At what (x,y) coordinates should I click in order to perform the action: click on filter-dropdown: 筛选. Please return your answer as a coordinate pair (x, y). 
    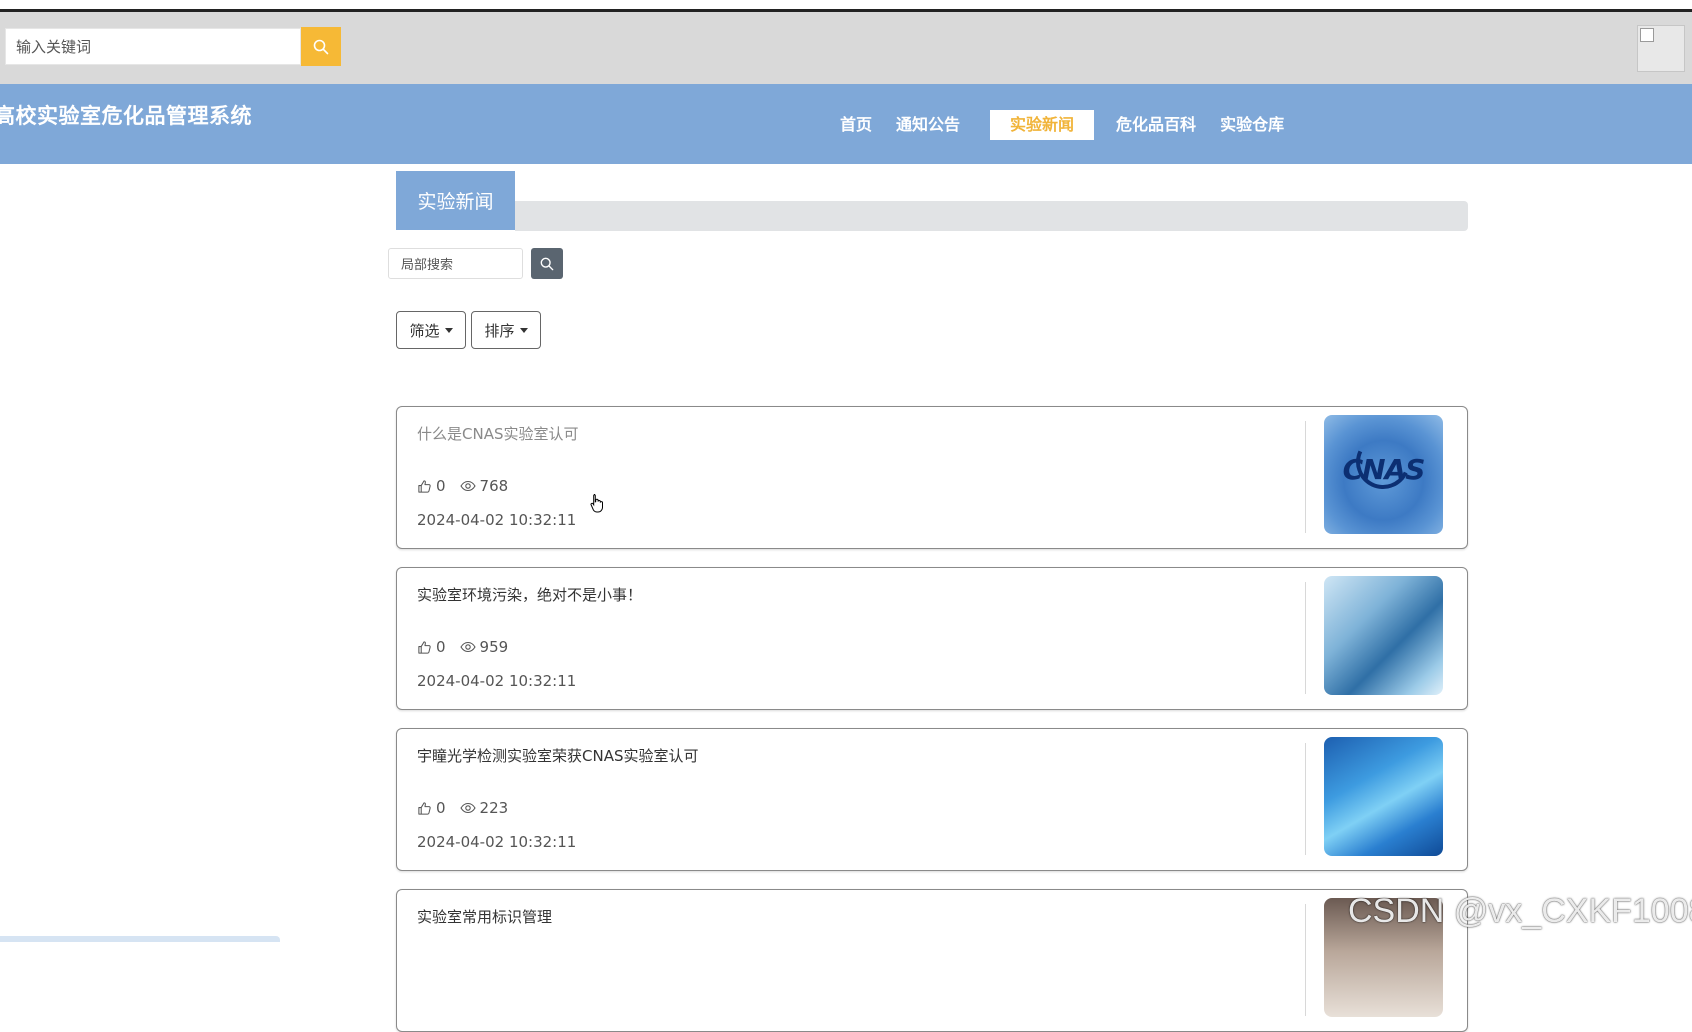
    Looking at the image, I should click on (431, 330).